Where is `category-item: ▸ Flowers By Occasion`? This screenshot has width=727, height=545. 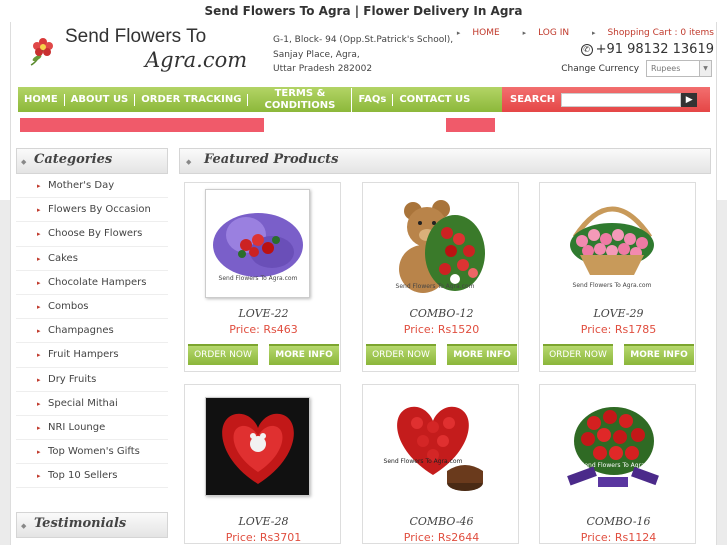 category-item: ▸ Flowers By Occasion is located at coordinates (92, 210).